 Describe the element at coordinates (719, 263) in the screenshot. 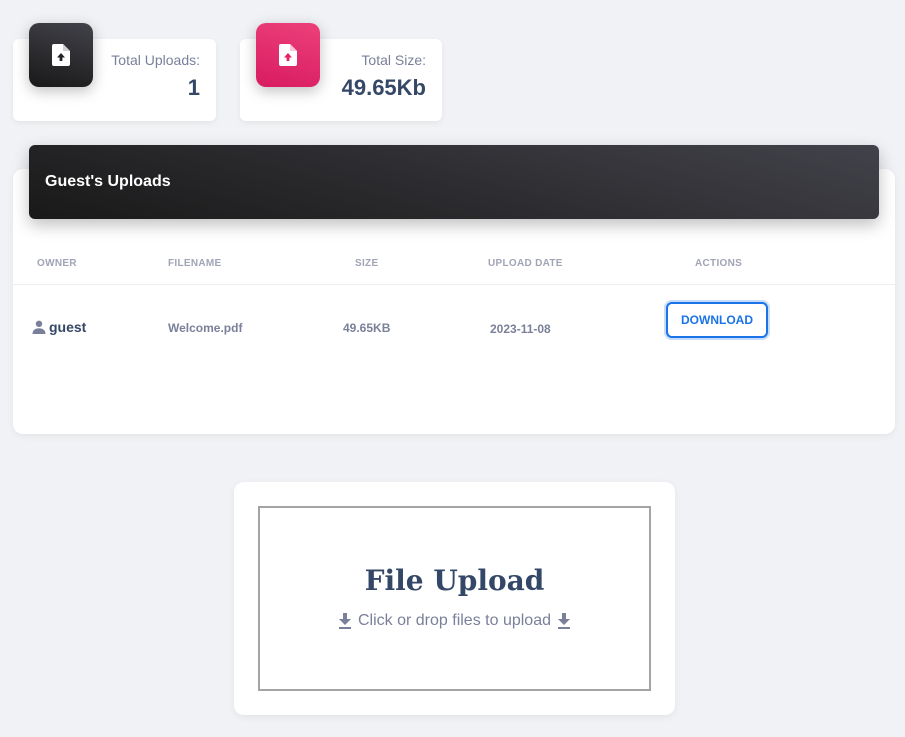

I see `column-header-actions: ACTIONS` at that location.